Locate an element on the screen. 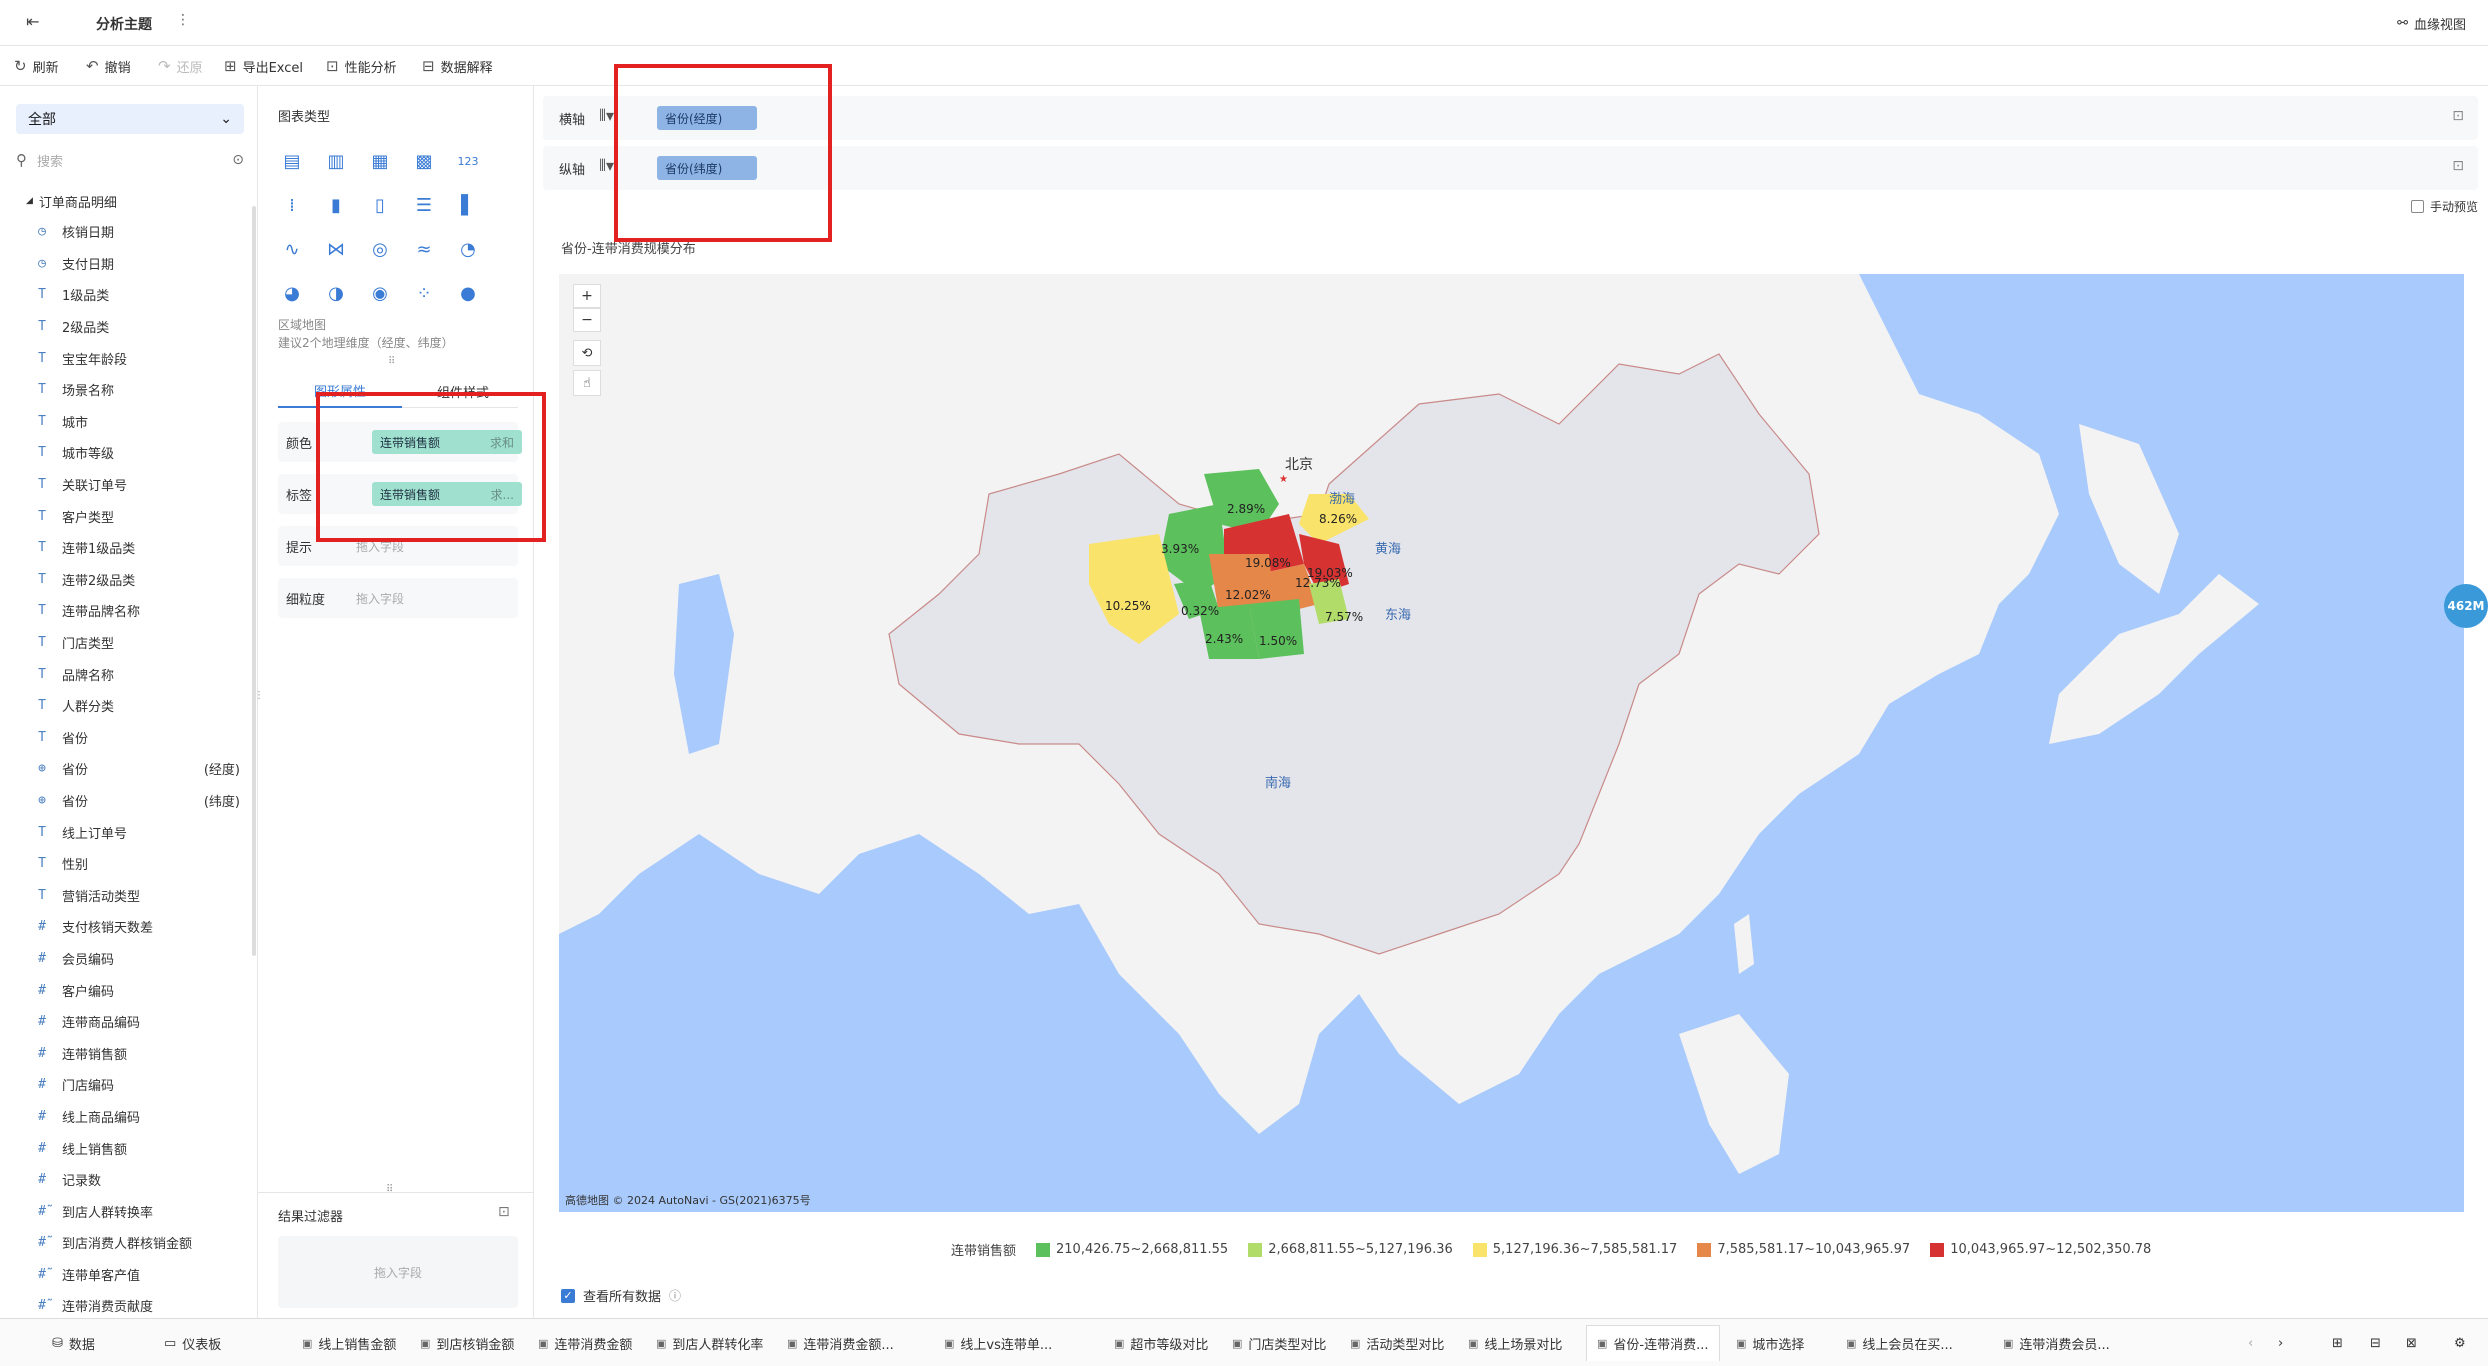 This screenshot has height=1366, width=2488. manual-preview-toggle: 手动预览 is located at coordinates (2444, 206).